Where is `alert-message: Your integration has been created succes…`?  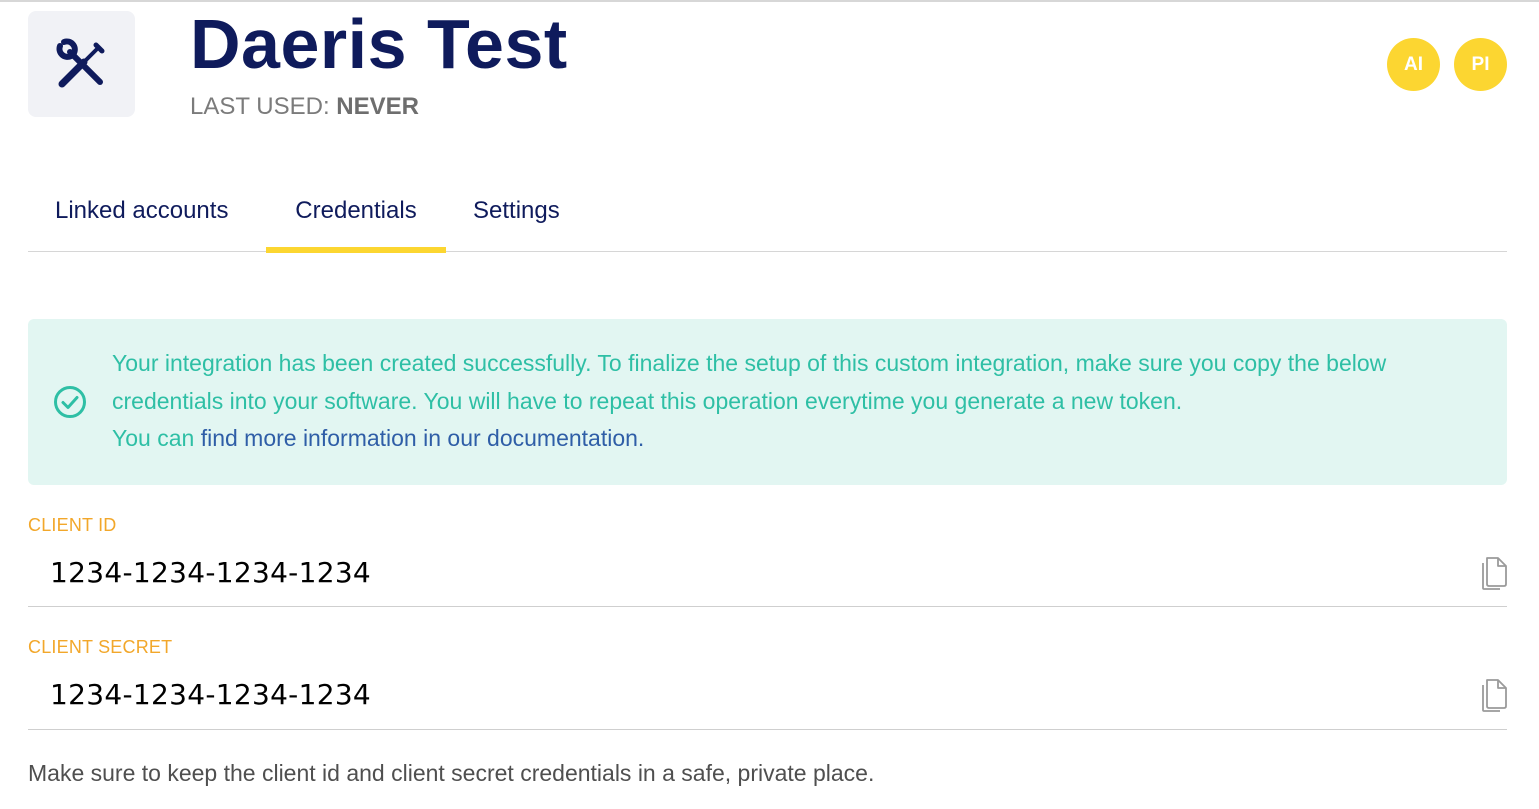 alert-message: Your integration has been created succes… is located at coordinates (772, 401).